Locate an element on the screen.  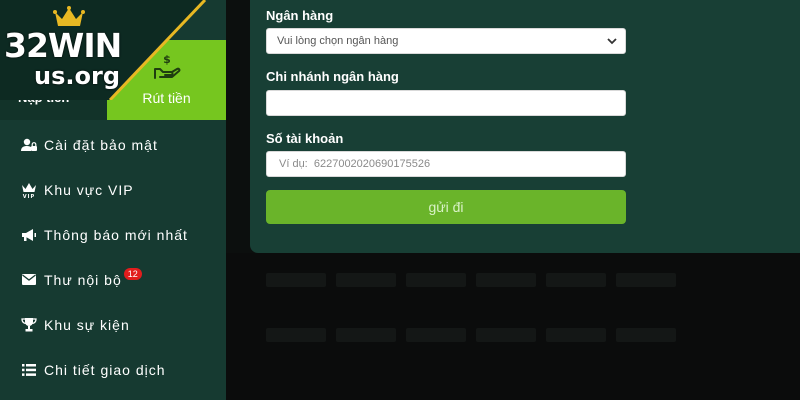
envelope-icon is located at coordinates (29, 280).